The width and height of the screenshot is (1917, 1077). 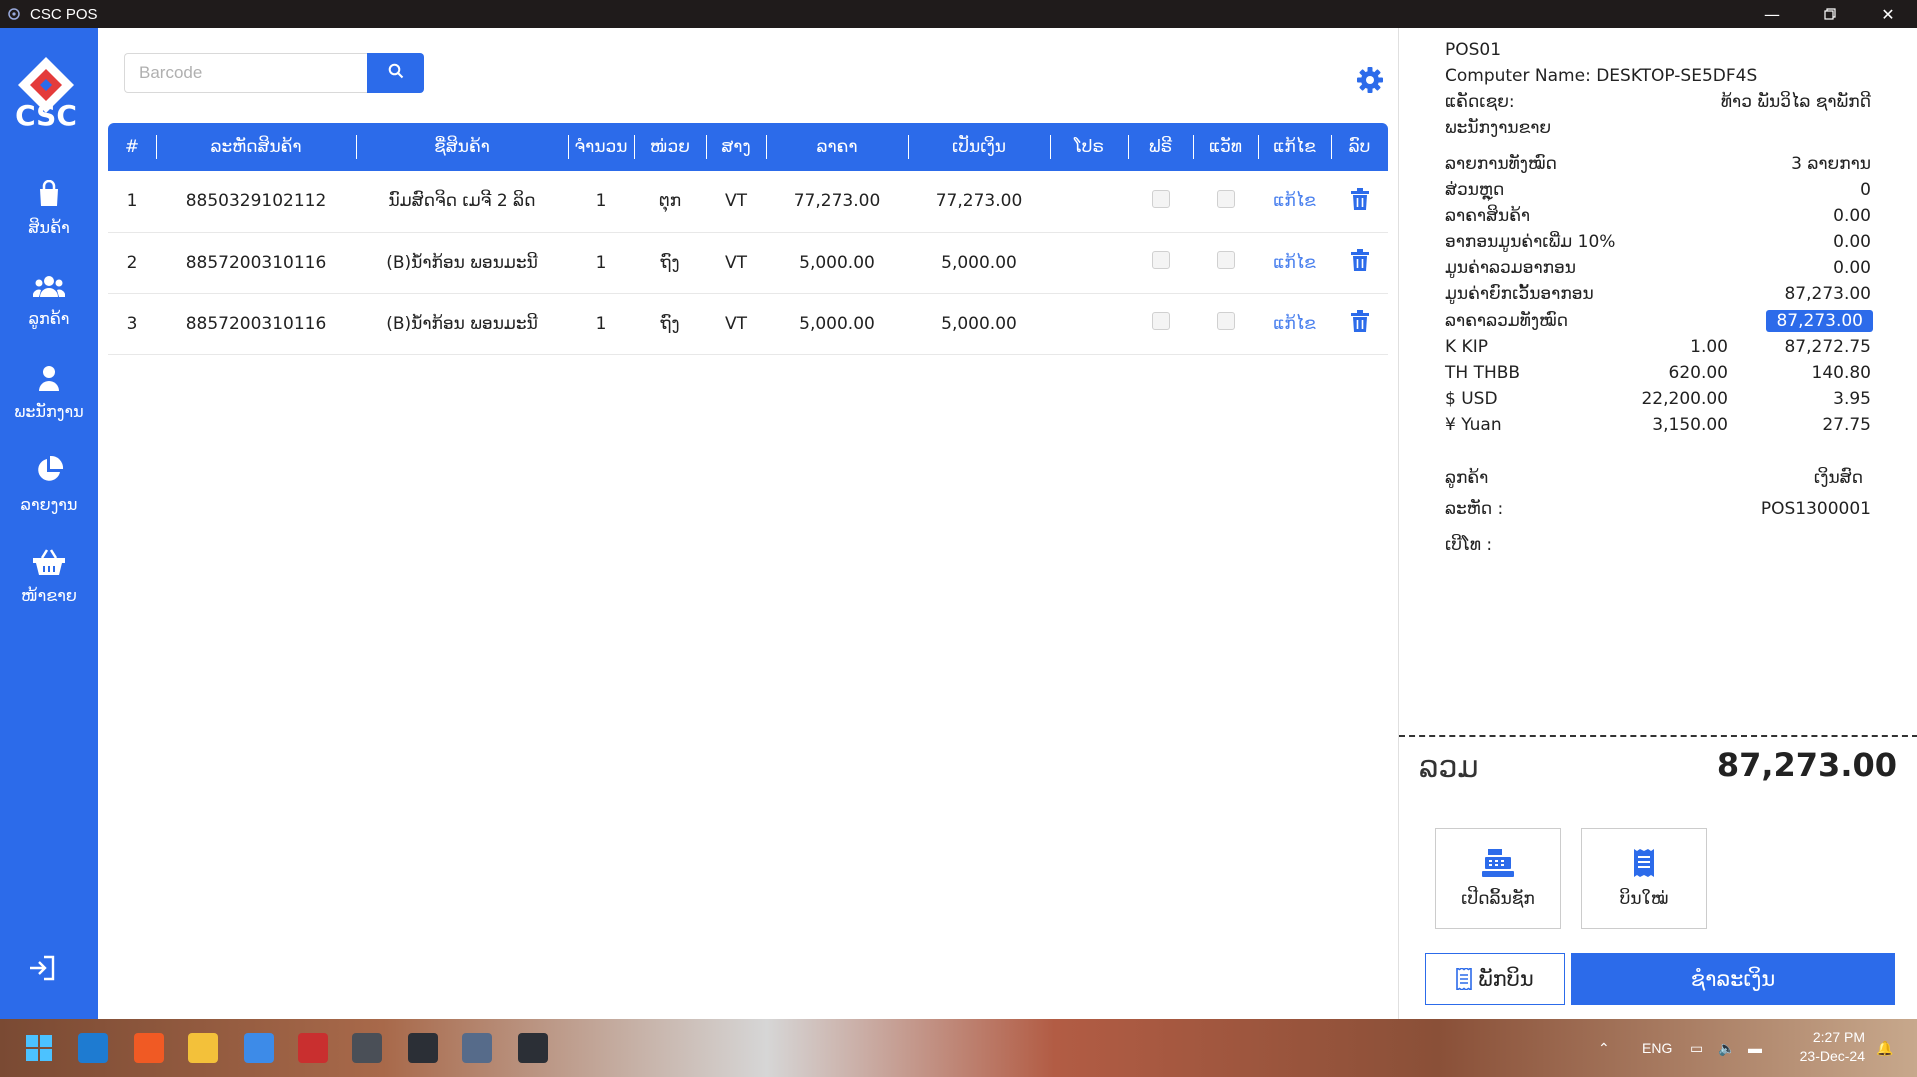 I want to click on barcode-input, so click(x=247, y=73).